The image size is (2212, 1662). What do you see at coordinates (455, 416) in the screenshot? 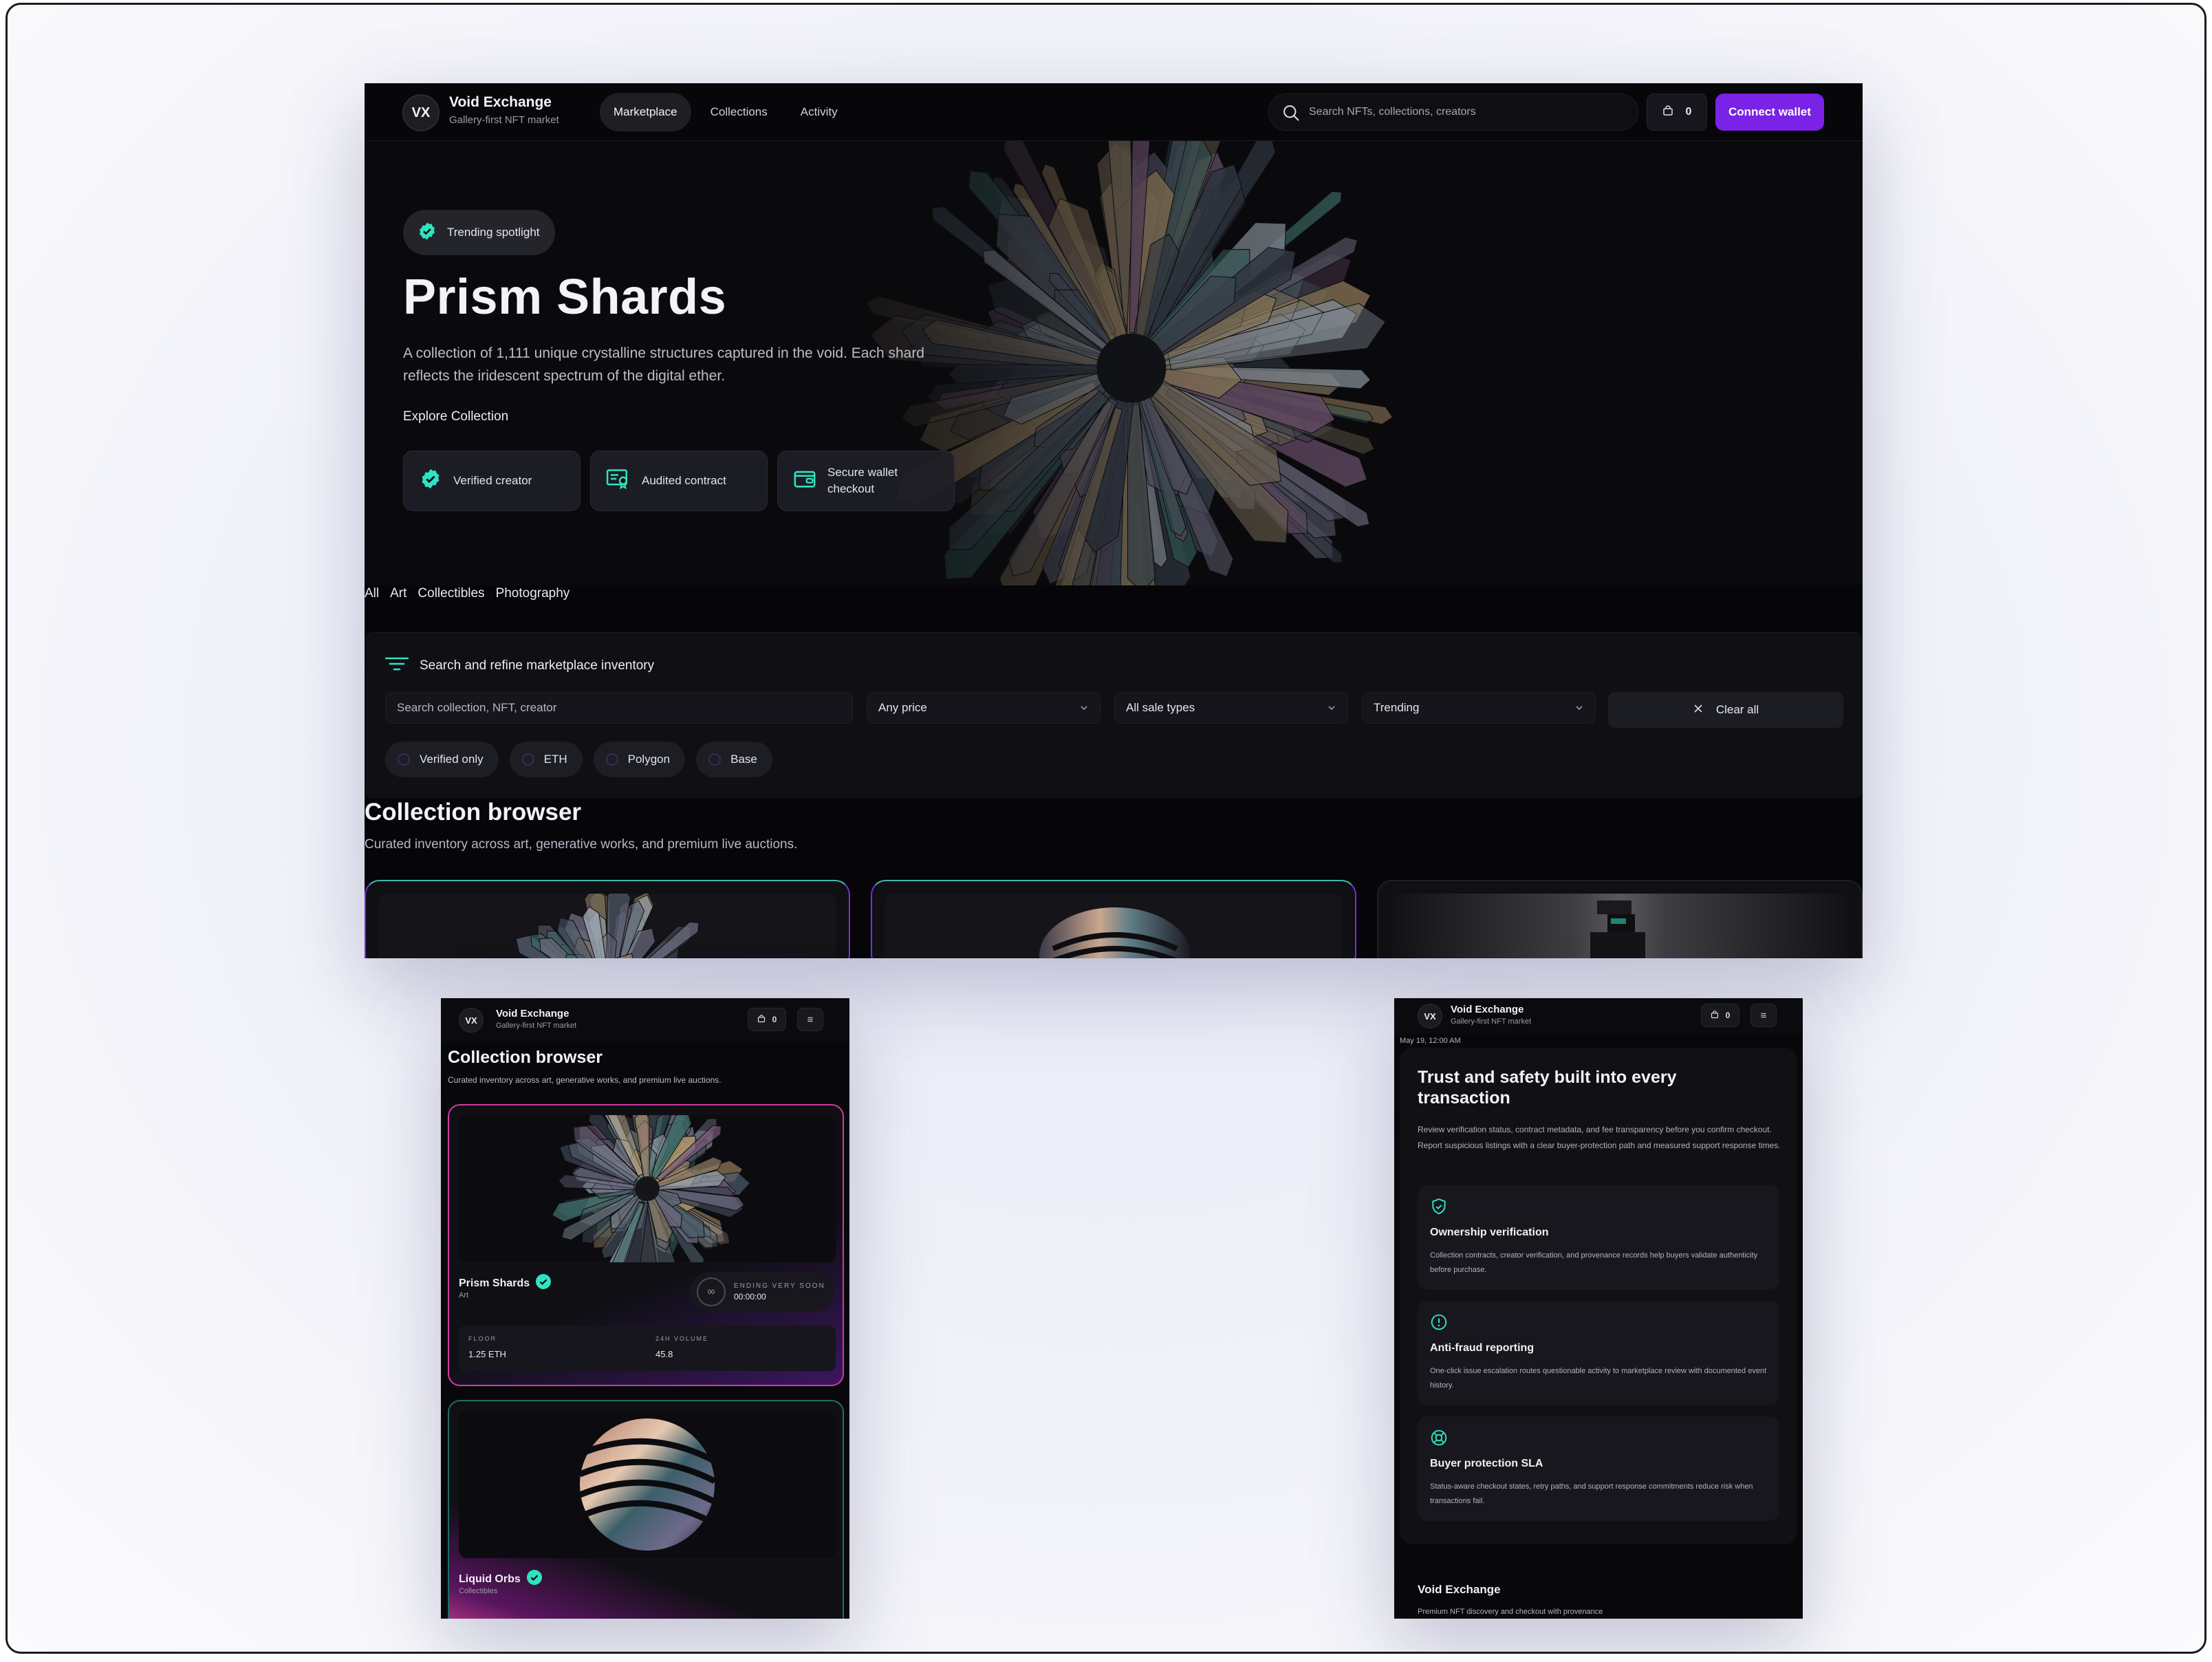
I see `explore-collection-link: Explore Collection` at bounding box center [455, 416].